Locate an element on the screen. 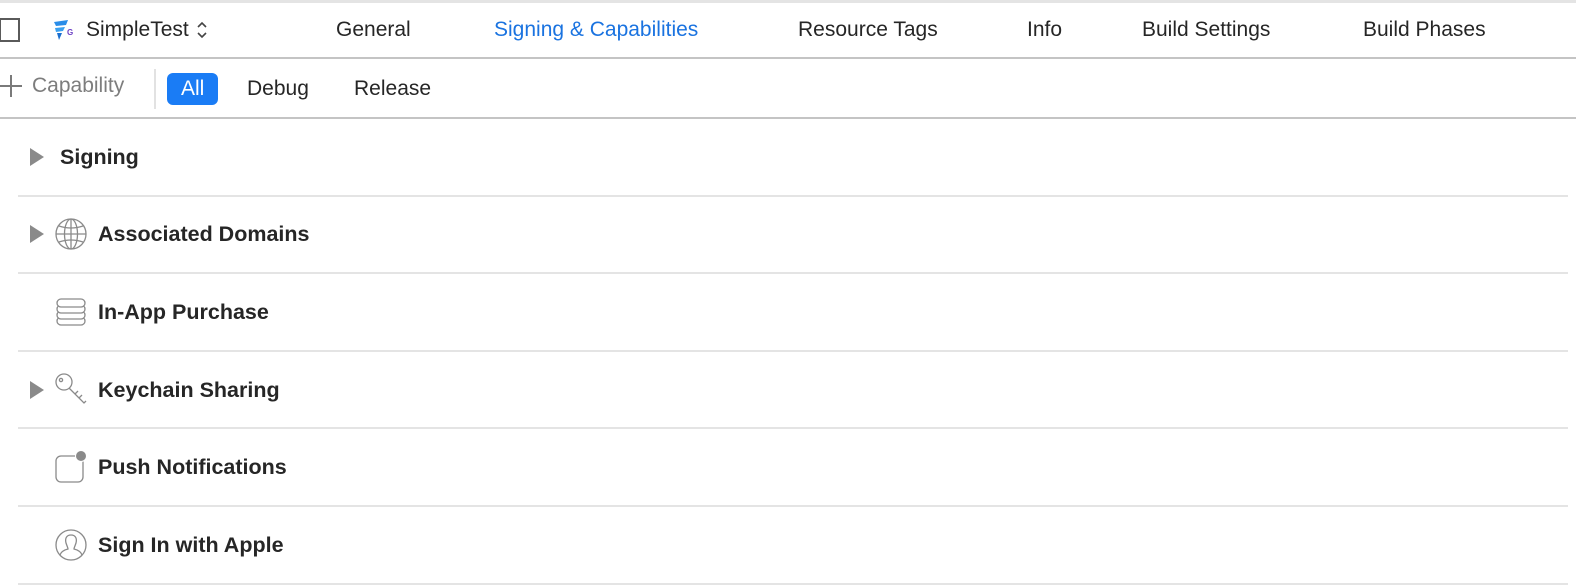 The height and width of the screenshot is (588, 1576). person-circle-icon is located at coordinates (71, 545).